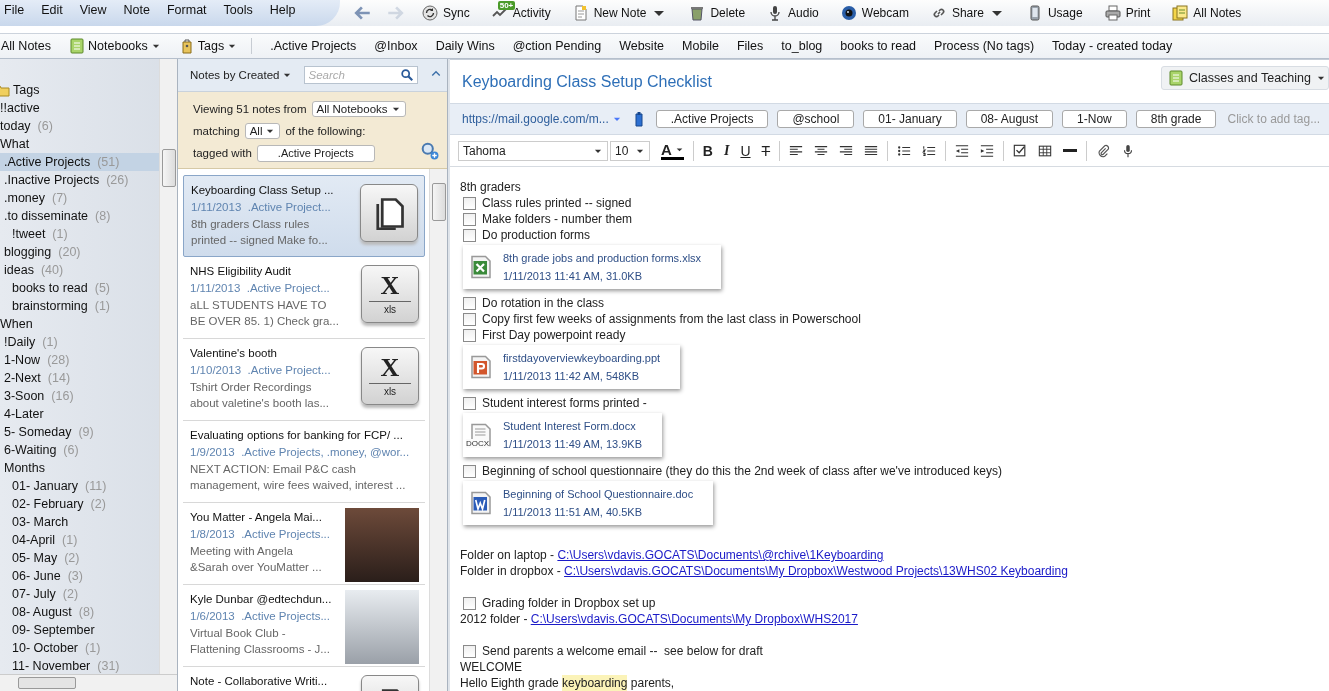 The image size is (1329, 691). Describe the element at coordinates (80, 108) in the screenshot. I see `tag-item: !!active` at that location.